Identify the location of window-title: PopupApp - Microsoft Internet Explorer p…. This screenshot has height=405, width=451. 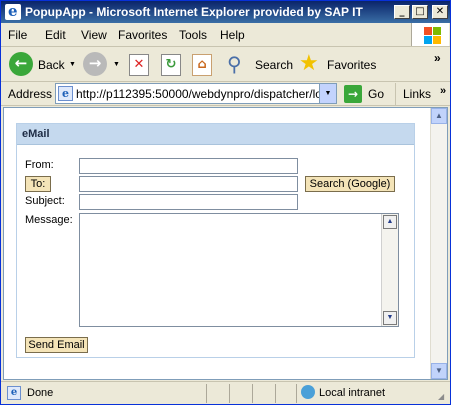
(194, 12).